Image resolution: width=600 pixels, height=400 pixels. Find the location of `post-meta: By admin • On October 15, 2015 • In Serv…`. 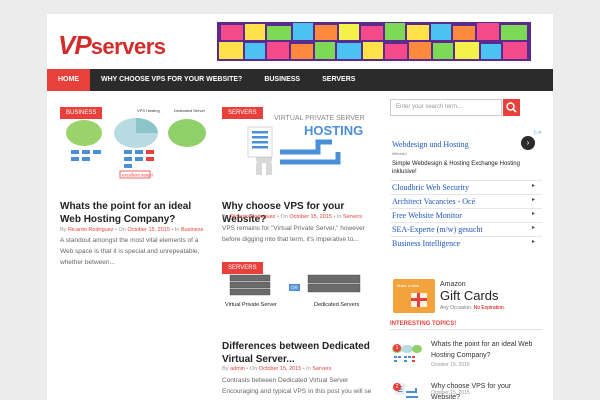

post-meta: By admin • On October 15, 2015 • In Serv… is located at coordinates (276, 369).